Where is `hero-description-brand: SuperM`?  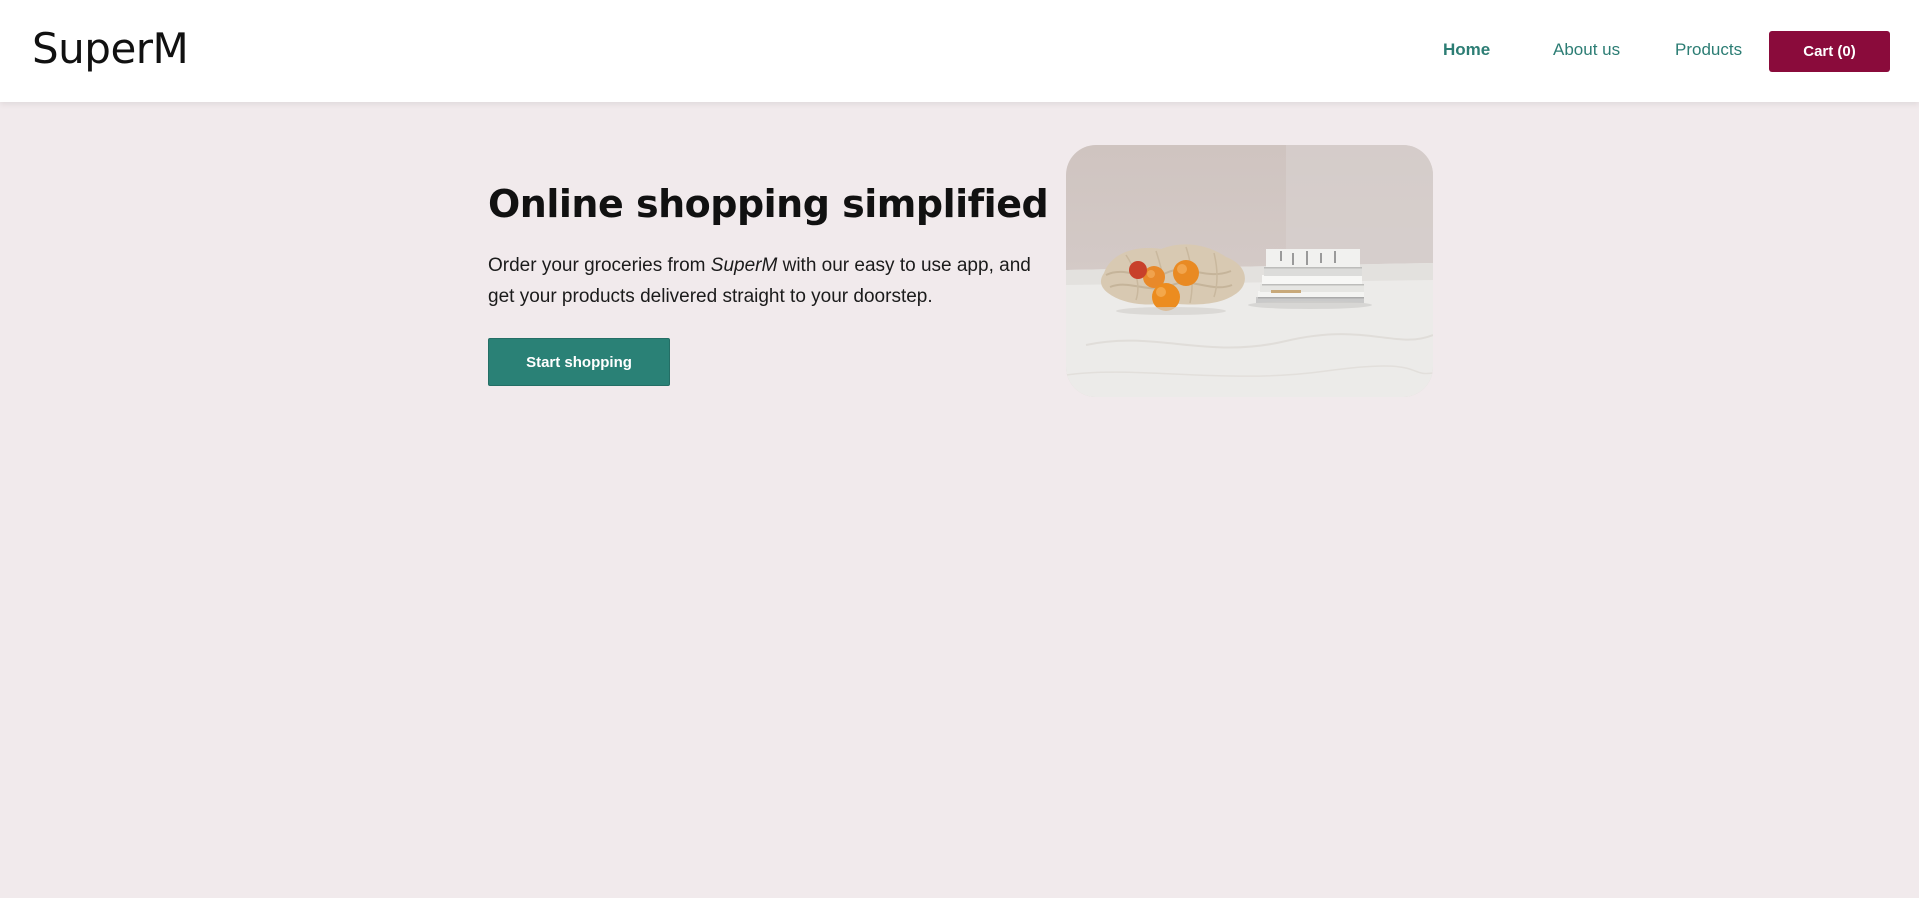
hero-description-brand: SuperM is located at coordinates (744, 265).